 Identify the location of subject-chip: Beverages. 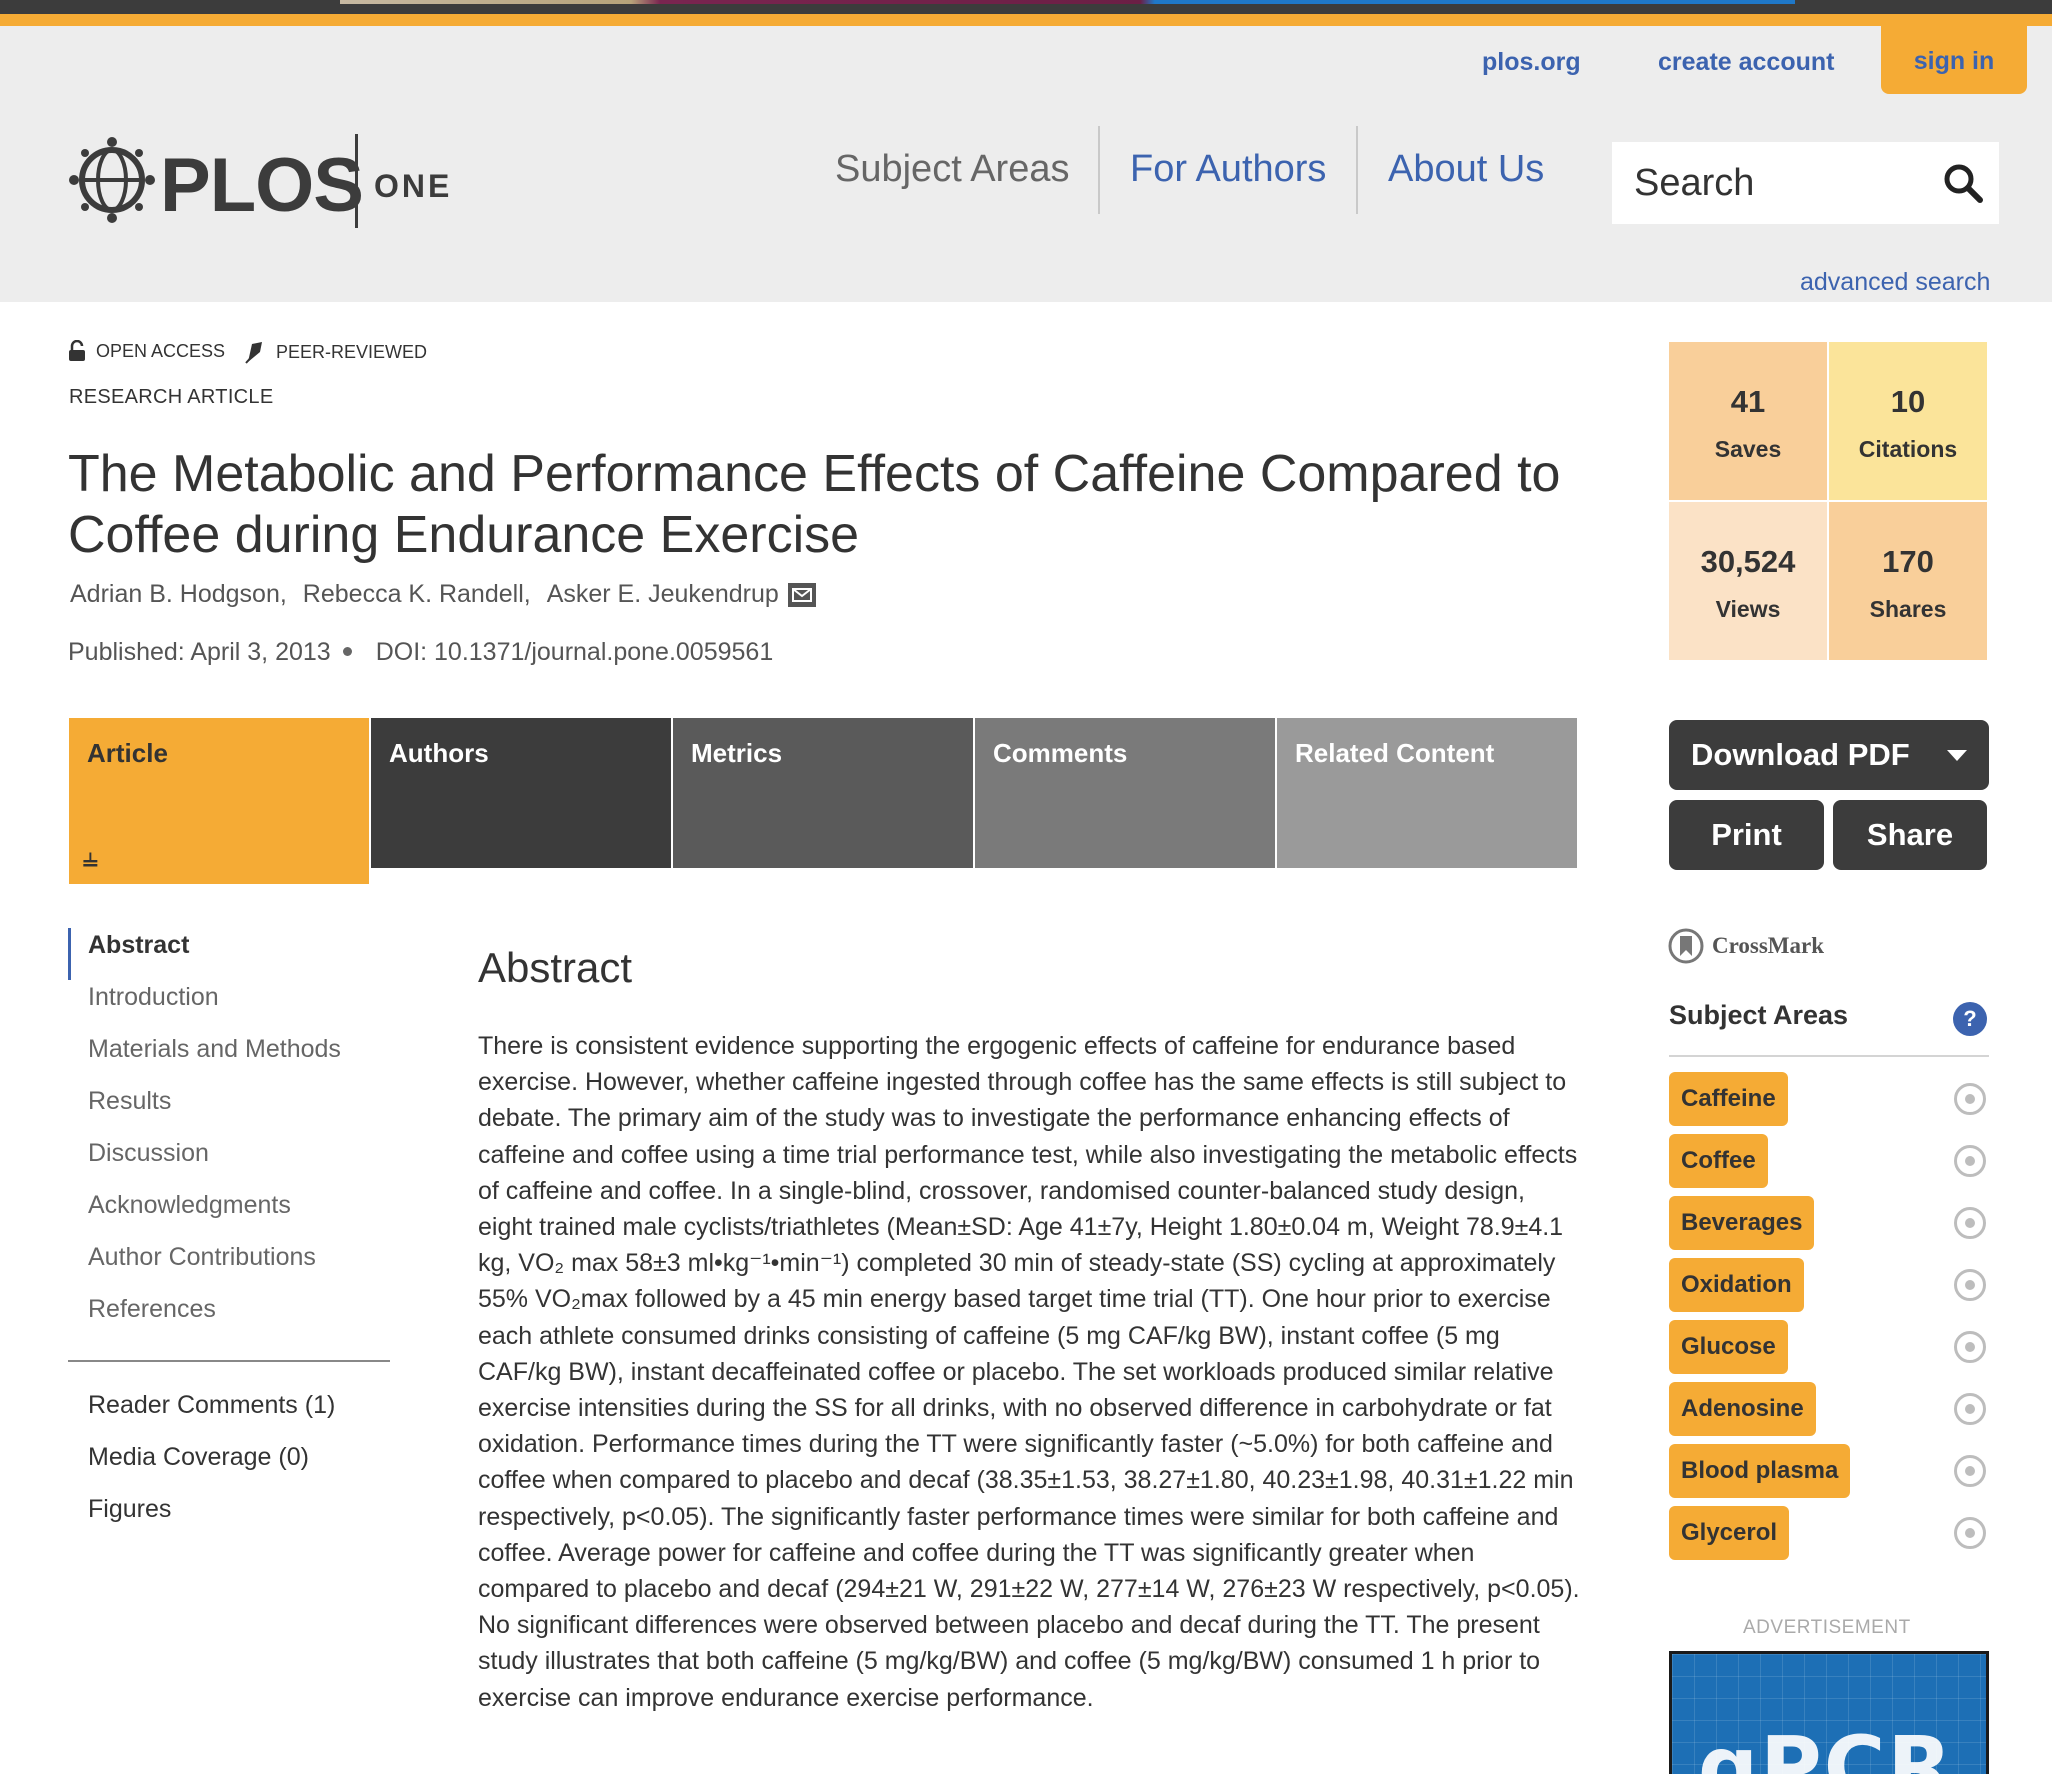
(1742, 1223).